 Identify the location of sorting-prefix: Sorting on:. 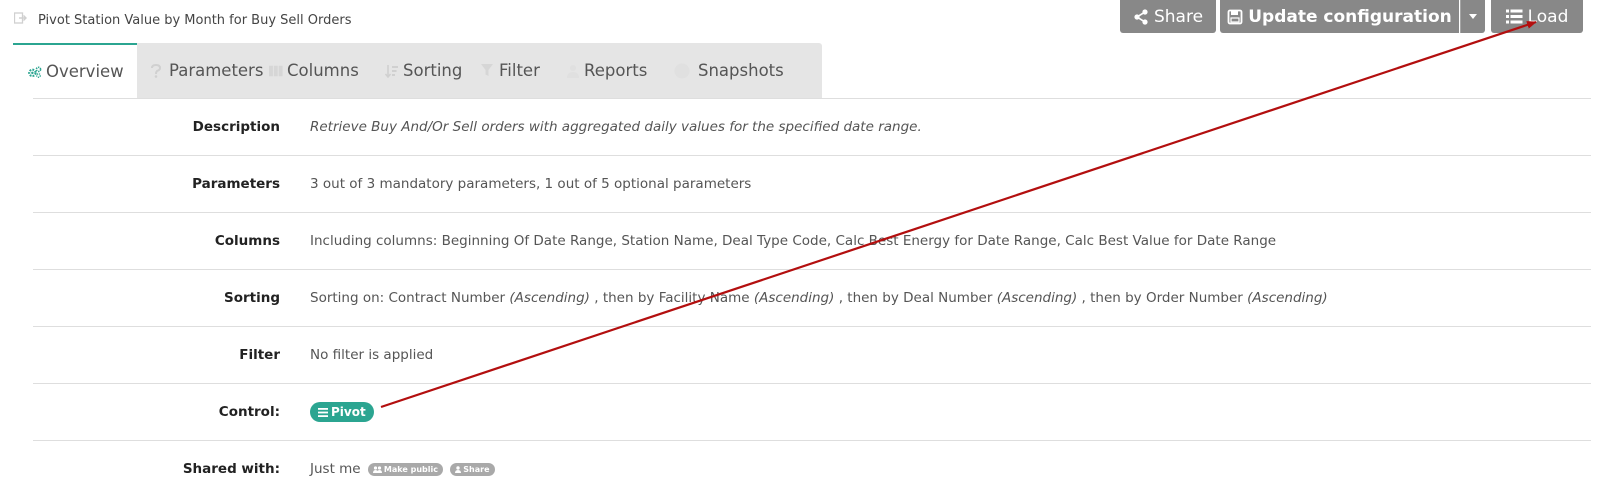
(349, 298).